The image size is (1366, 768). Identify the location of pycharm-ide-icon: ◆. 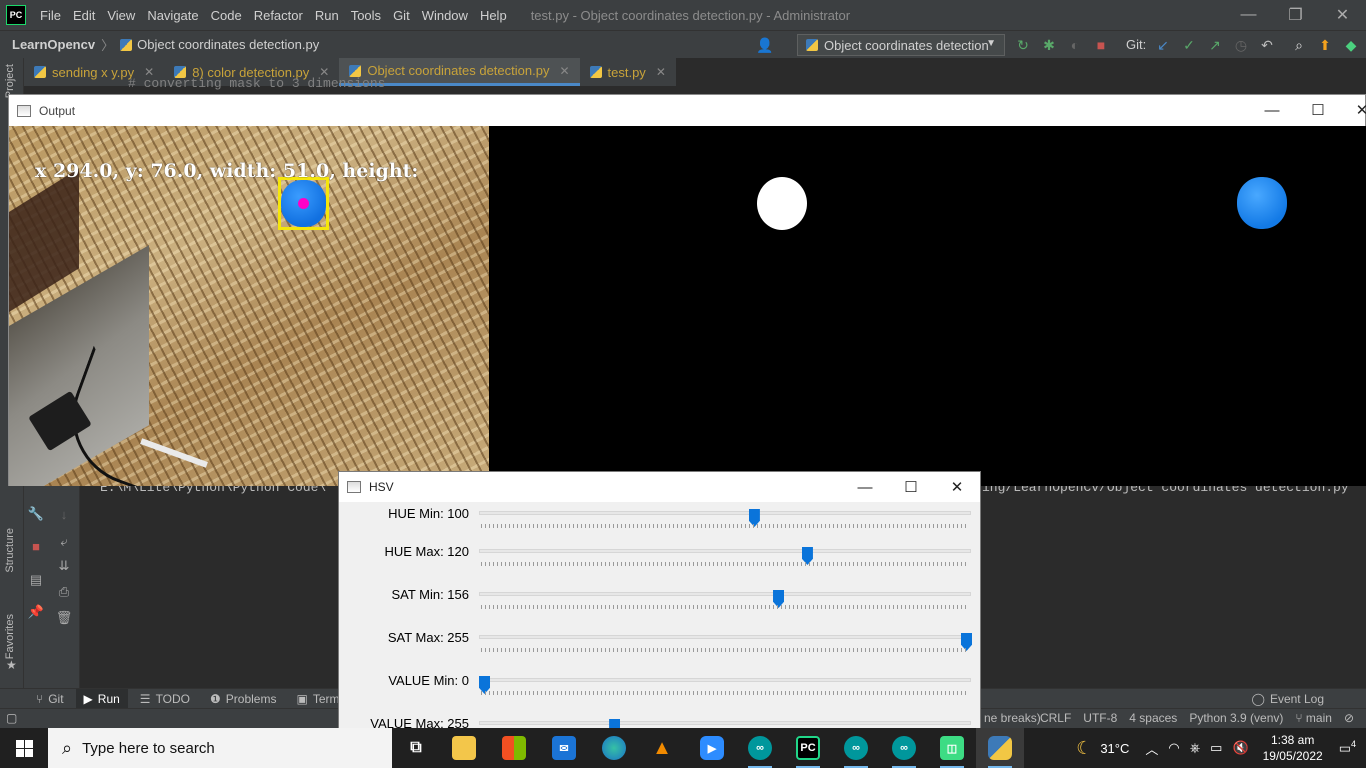
(1351, 45).